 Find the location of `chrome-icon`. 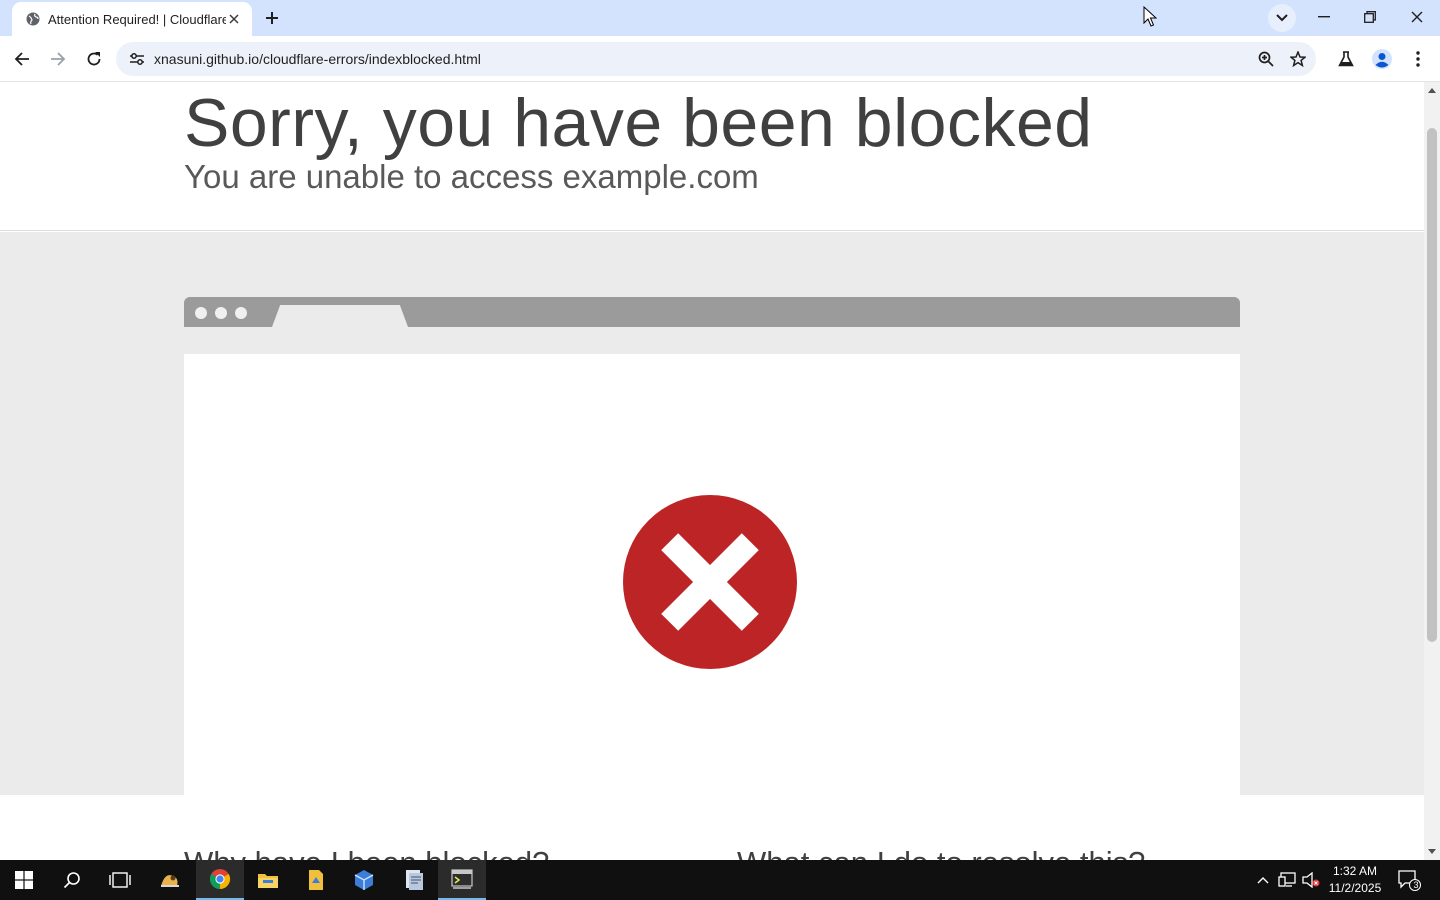

chrome-icon is located at coordinates (220, 880).